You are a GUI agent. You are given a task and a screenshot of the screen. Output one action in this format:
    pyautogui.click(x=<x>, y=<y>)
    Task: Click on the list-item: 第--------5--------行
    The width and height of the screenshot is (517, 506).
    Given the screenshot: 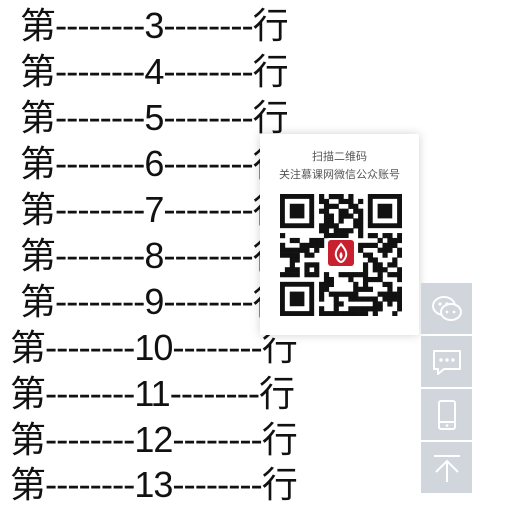 What is the action you would take?
    pyautogui.click(x=154, y=118)
    